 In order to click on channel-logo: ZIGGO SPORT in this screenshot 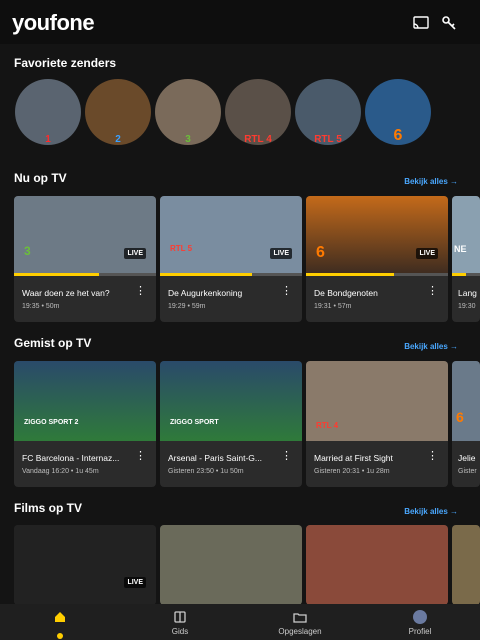, I will do `click(194, 422)`.